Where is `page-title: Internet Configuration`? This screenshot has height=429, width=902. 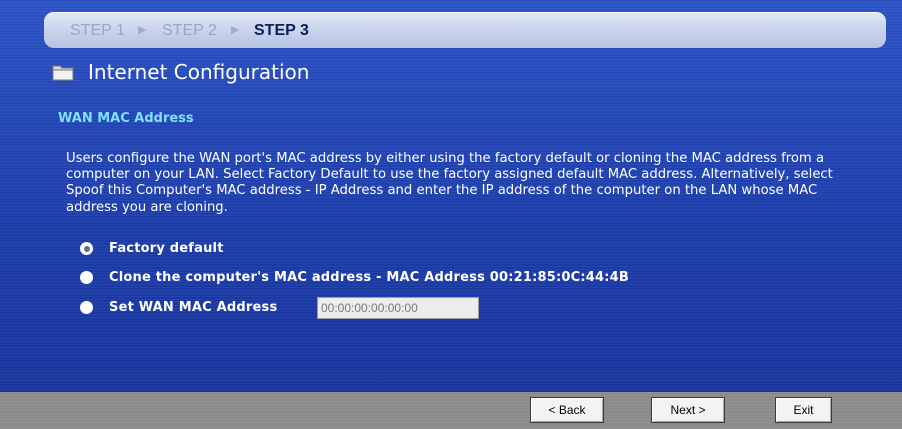 page-title: Internet Configuration is located at coordinates (199, 72).